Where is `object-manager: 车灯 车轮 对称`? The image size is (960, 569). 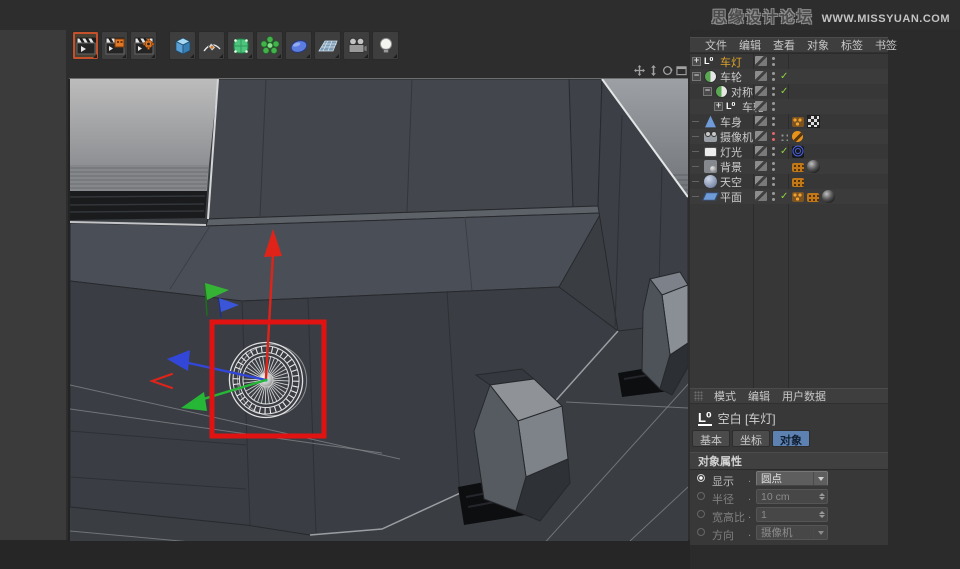
object-manager: 车灯 车轮 对称 is located at coordinates (789, 221).